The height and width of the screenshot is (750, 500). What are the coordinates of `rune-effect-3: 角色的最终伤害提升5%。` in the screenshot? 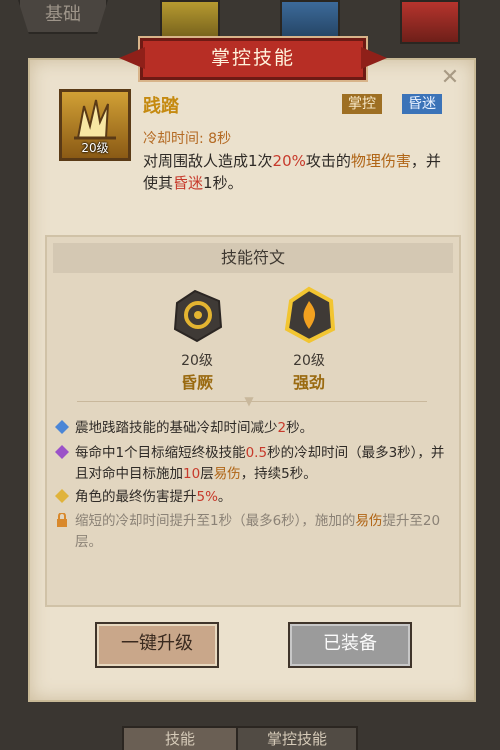 It's located at (250, 497).